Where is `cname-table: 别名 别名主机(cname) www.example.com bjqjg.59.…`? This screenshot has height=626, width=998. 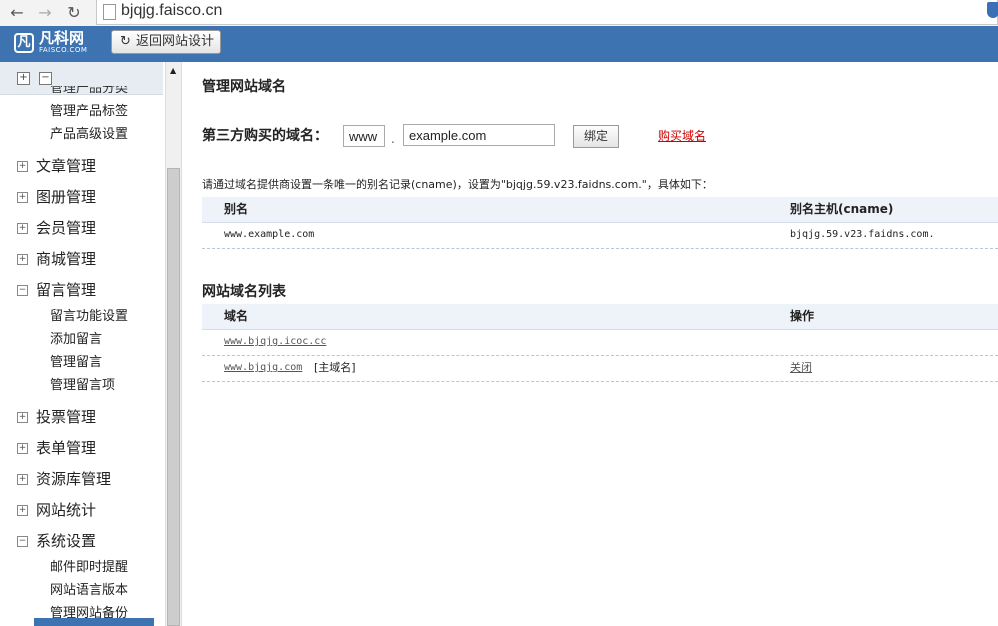 cname-table: 别名 别名主机(cname) www.example.com bjqjg.59.… is located at coordinates (600, 223).